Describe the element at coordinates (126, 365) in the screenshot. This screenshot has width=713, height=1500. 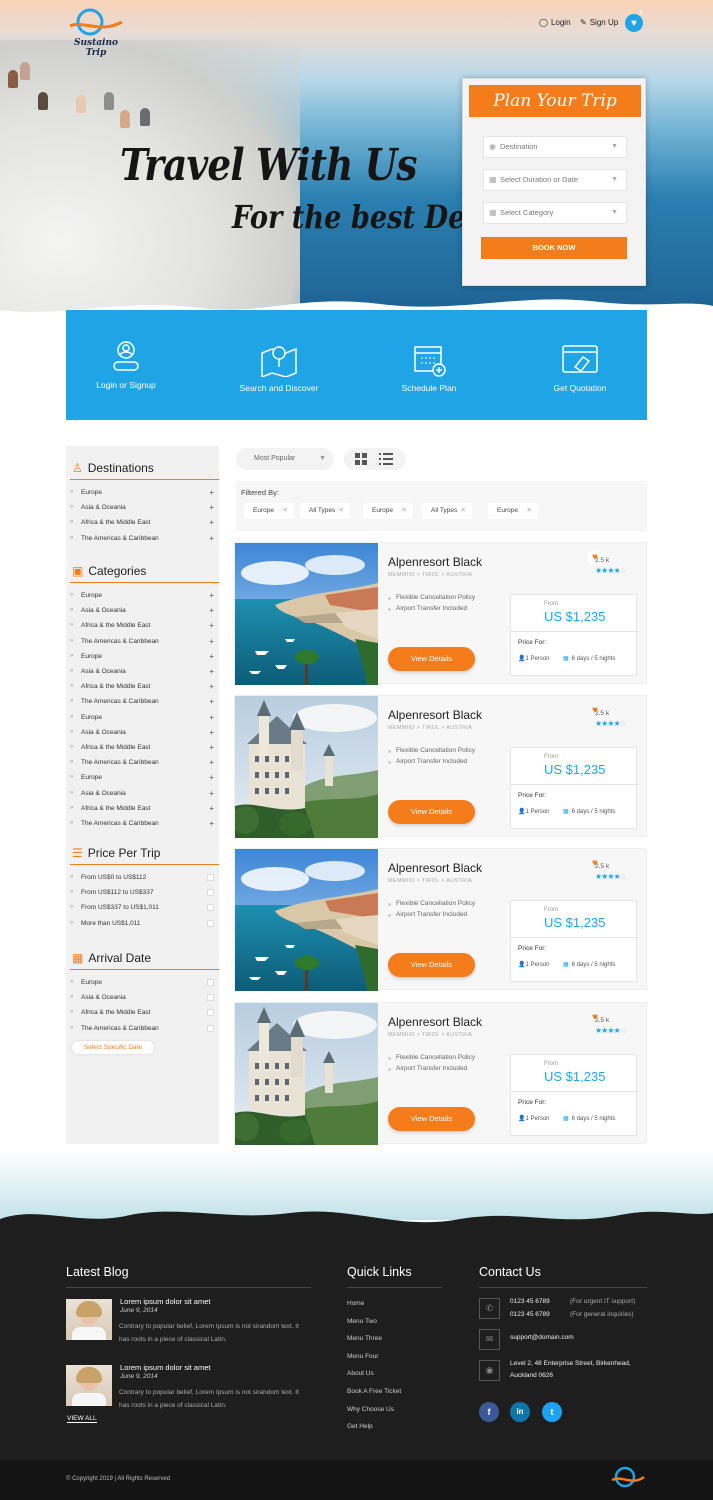
I see `step-login: Login or Signup` at that location.